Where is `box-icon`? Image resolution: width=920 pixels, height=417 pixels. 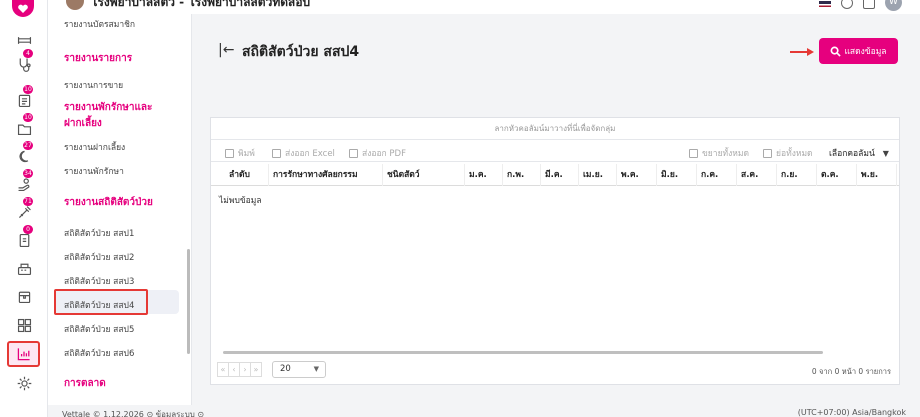 box-icon is located at coordinates (24, 296).